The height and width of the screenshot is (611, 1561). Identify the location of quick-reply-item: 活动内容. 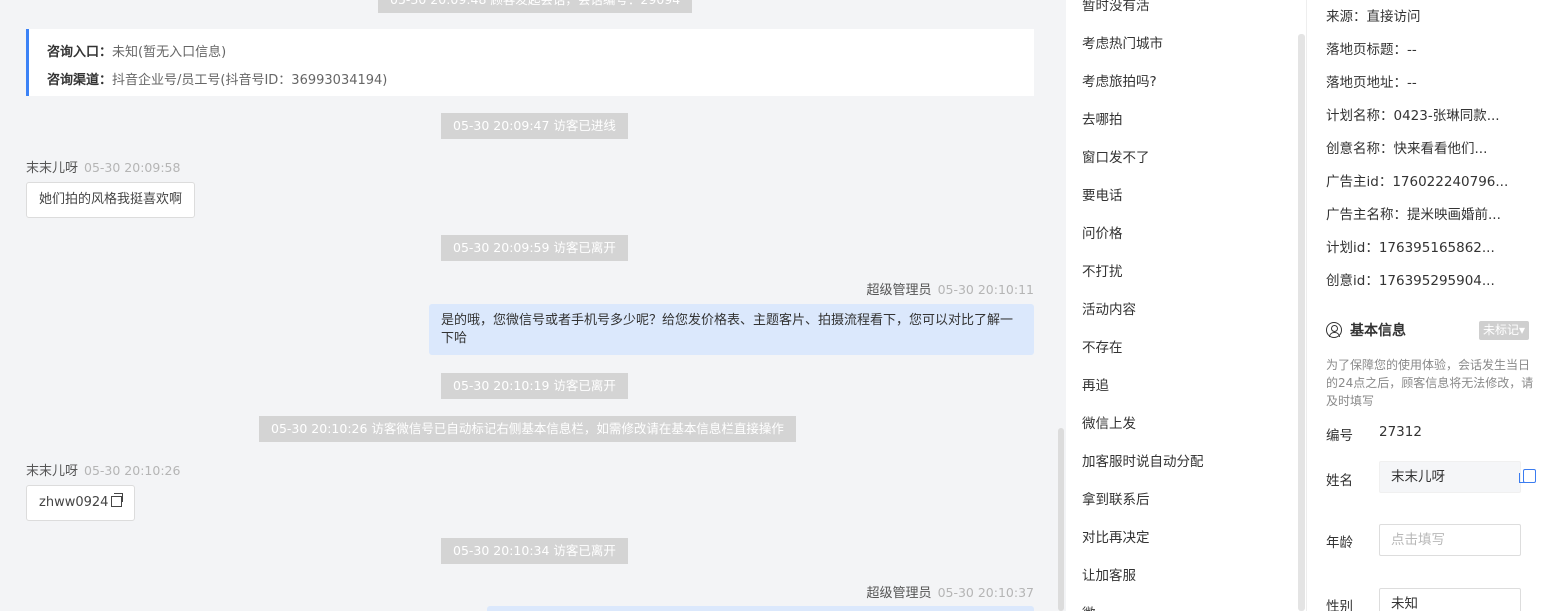
(1109, 308).